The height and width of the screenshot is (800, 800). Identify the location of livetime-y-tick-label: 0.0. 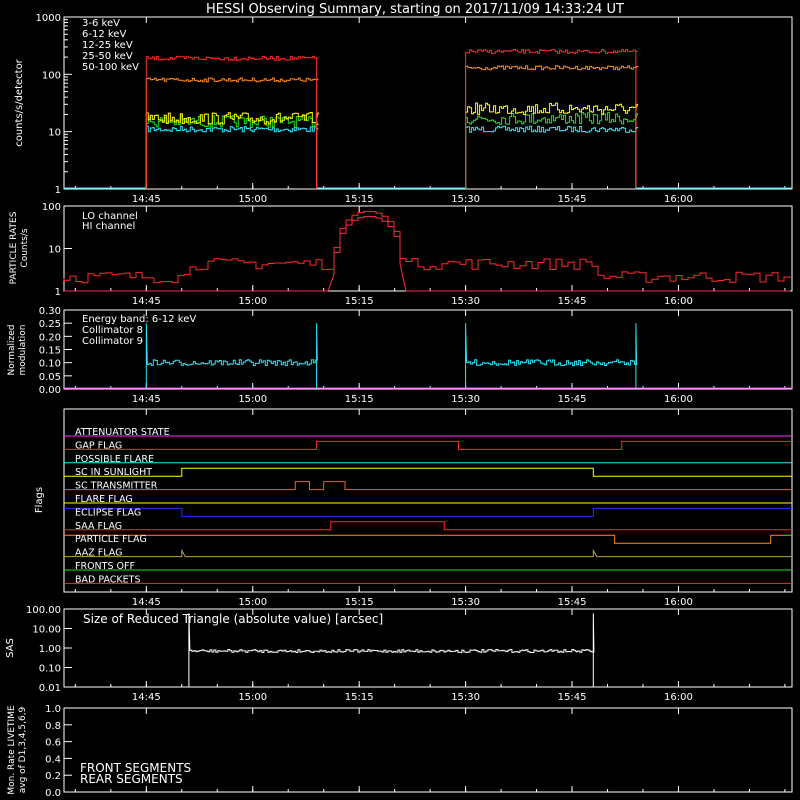
(53, 793).